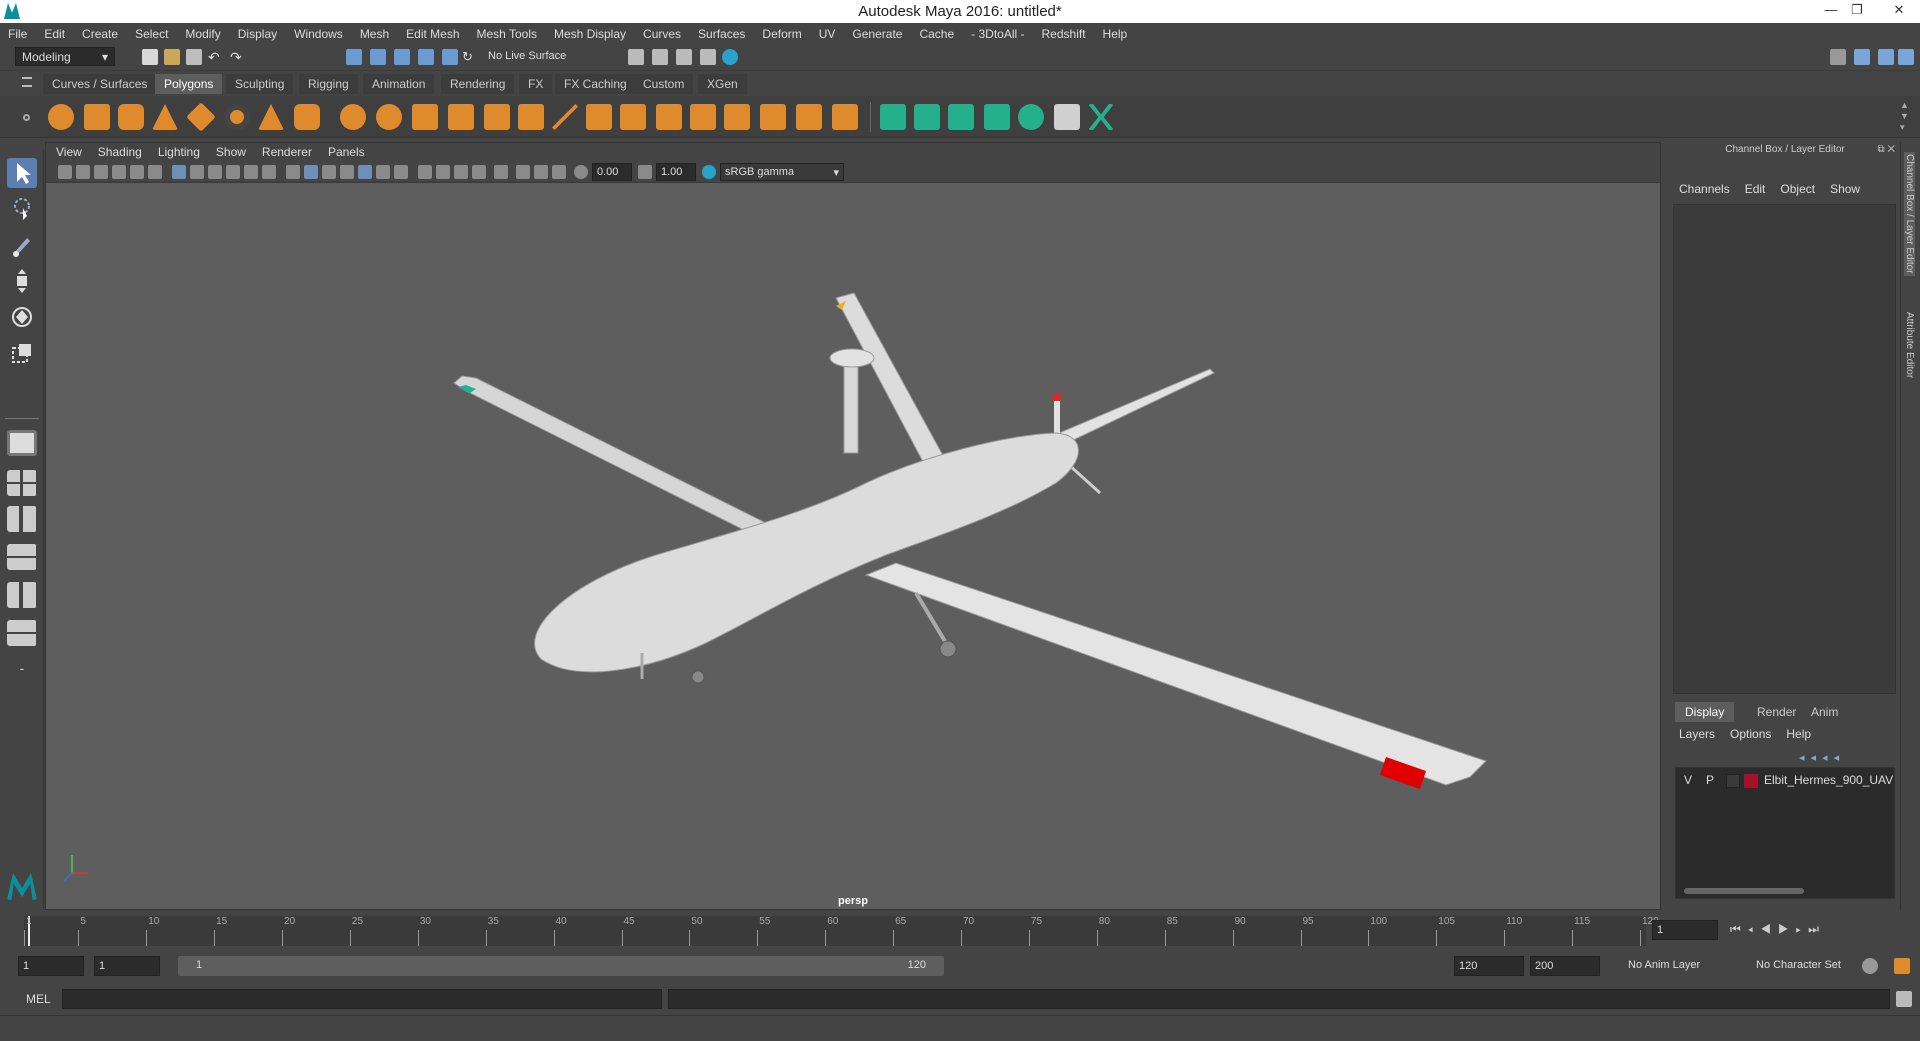  What do you see at coordinates (1776, 712) in the screenshot?
I see `layer-tab-render: Render` at bounding box center [1776, 712].